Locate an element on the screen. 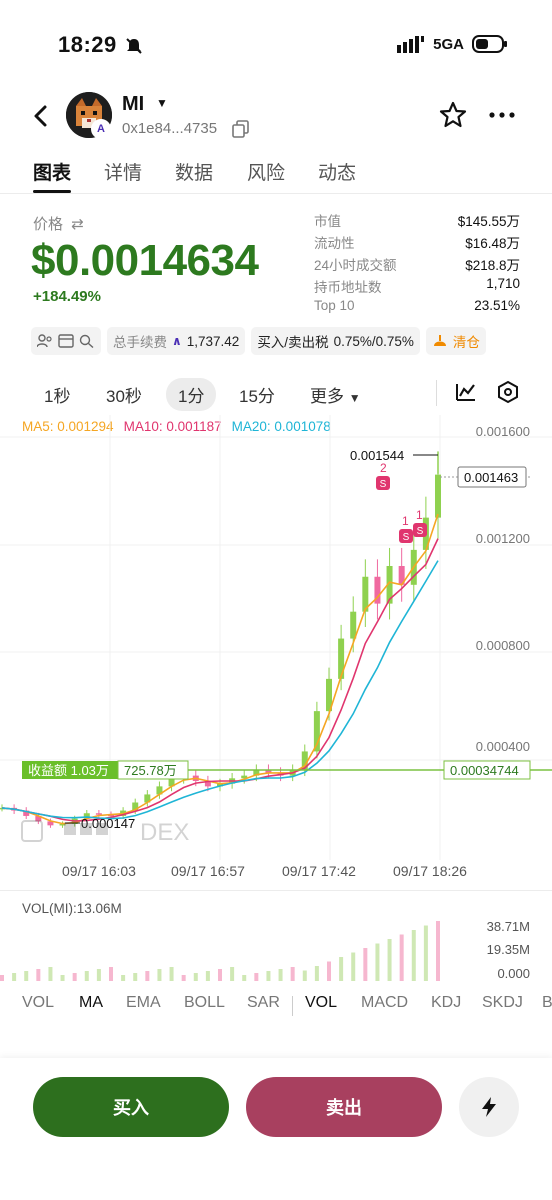  browser-icon is located at coordinates (66, 341).